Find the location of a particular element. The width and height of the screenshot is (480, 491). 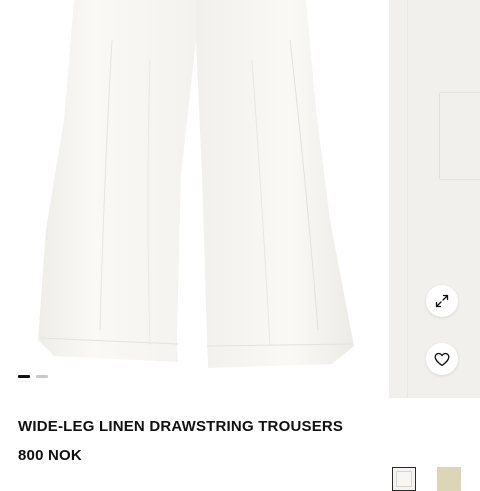

swatch-fill is located at coordinates (404, 479).